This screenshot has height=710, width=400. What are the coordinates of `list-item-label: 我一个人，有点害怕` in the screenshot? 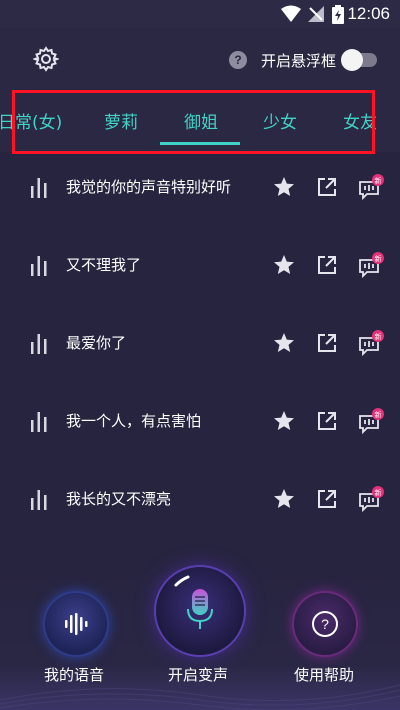 It's located at (134, 421).